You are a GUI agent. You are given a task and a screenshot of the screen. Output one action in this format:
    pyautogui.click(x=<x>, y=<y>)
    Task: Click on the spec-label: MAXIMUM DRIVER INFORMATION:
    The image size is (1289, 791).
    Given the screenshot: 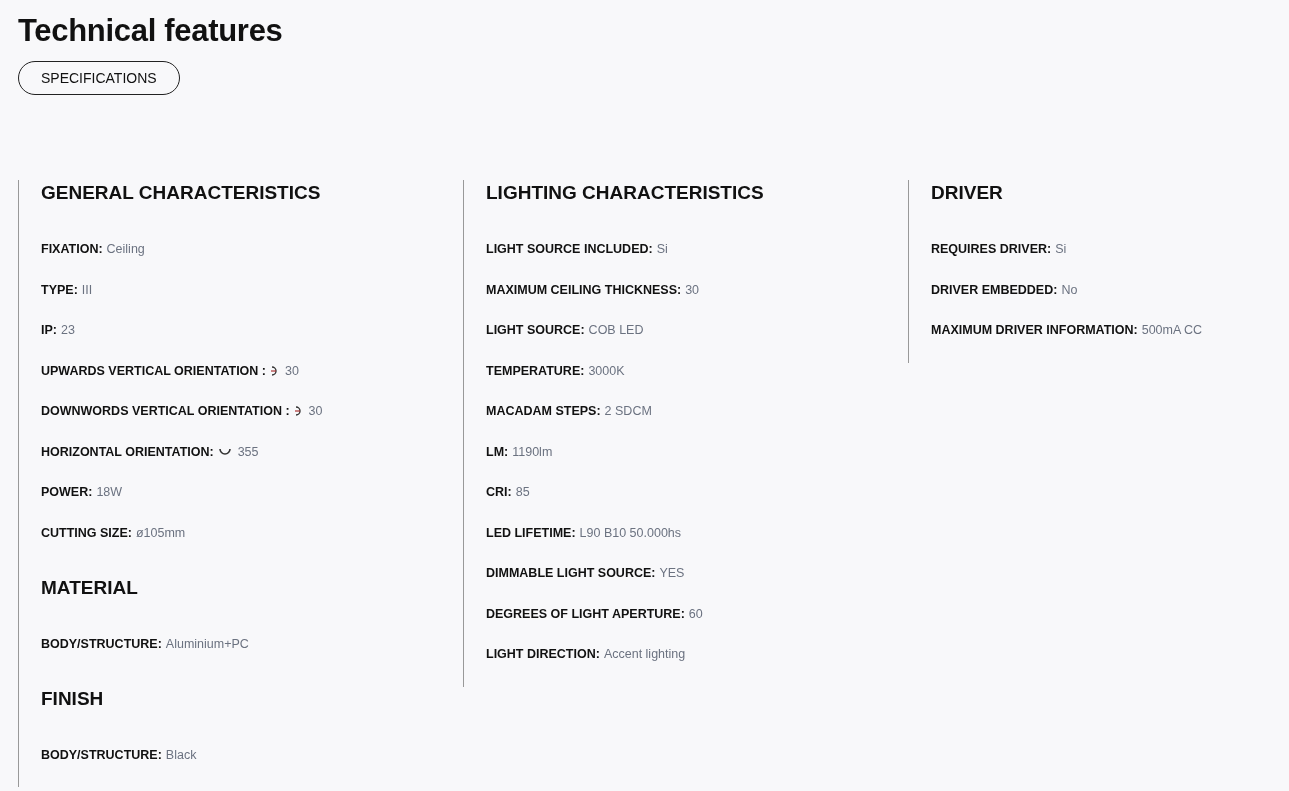 What is the action you would take?
    pyautogui.click(x=1034, y=330)
    